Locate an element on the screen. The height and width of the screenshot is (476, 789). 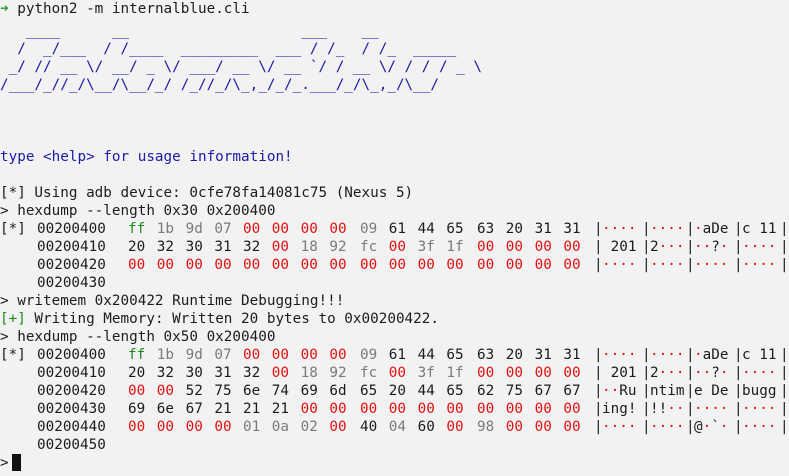
hexdump-address: 00200440 is located at coordinates (71, 427).